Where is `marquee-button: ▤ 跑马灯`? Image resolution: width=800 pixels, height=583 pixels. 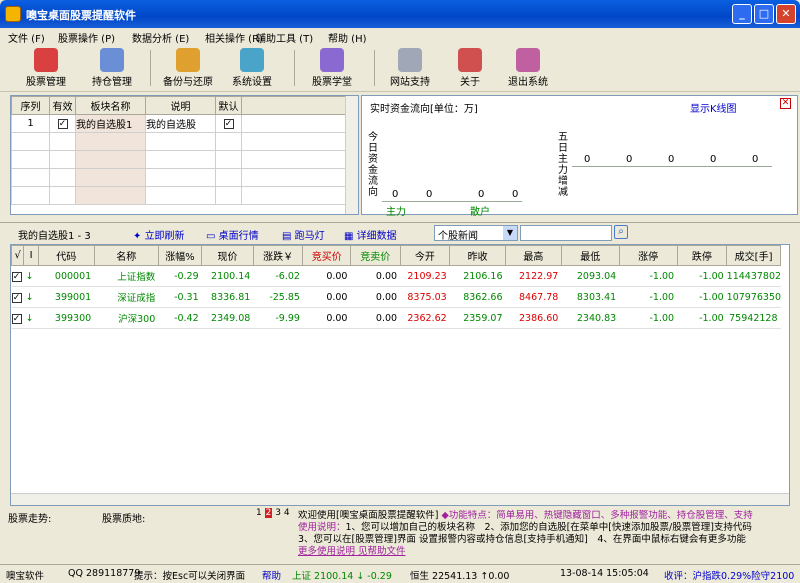 marquee-button: ▤ 跑马灯 is located at coordinates (303, 234).